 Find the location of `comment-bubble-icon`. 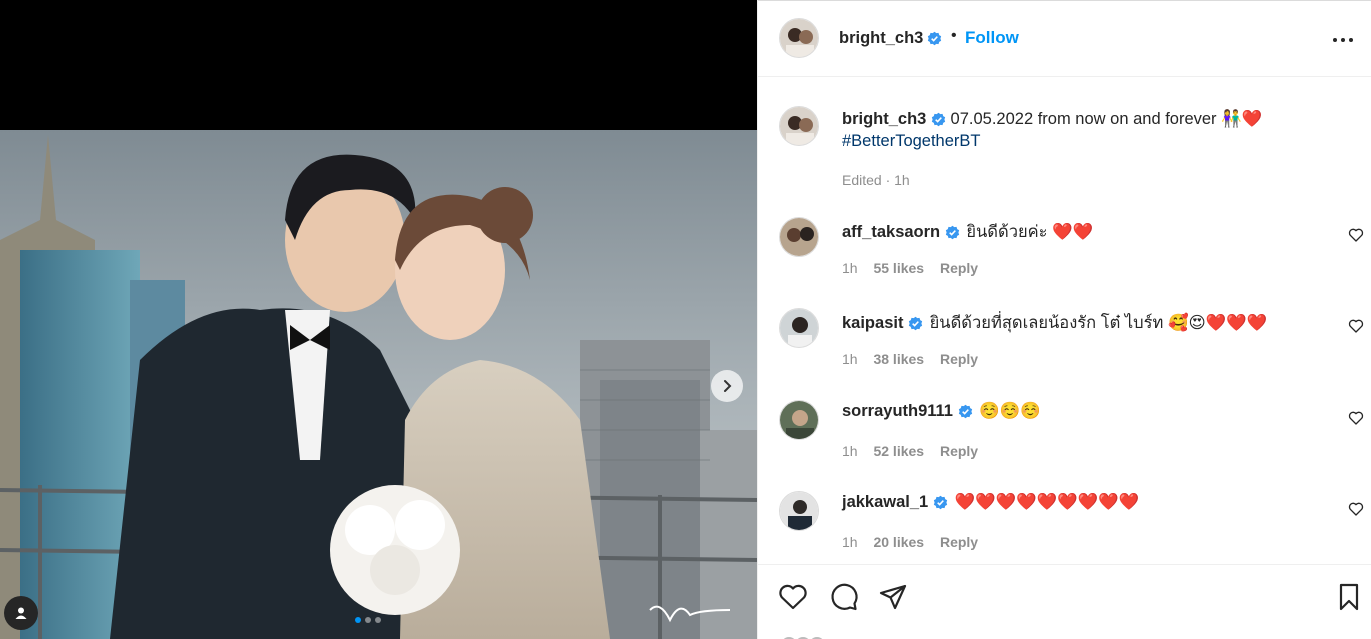

comment-bubble-icon is located at coordinates (844, 597).